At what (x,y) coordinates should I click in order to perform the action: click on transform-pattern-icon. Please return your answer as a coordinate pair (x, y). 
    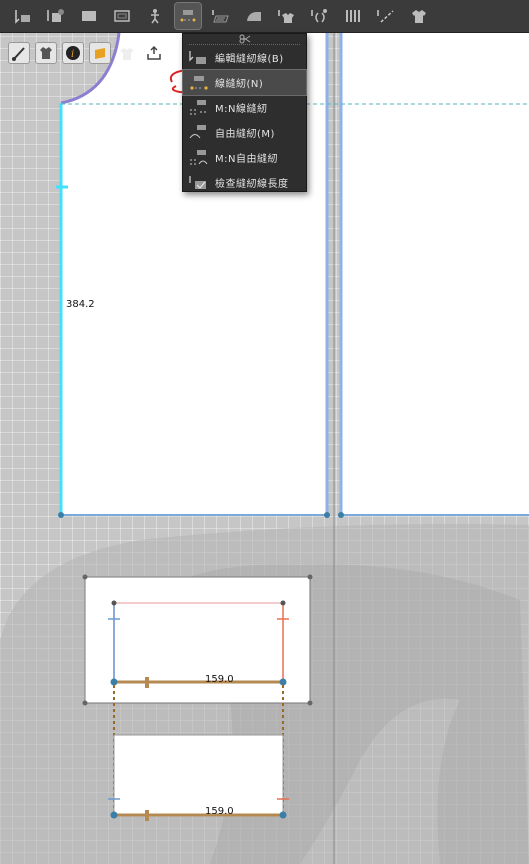
    Looking at the image, I should click on (55, 15).